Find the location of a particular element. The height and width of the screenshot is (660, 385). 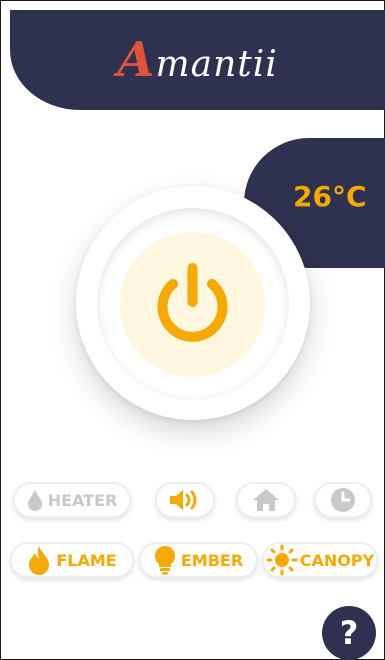

flame-icon is located at coordinates (39, 560).